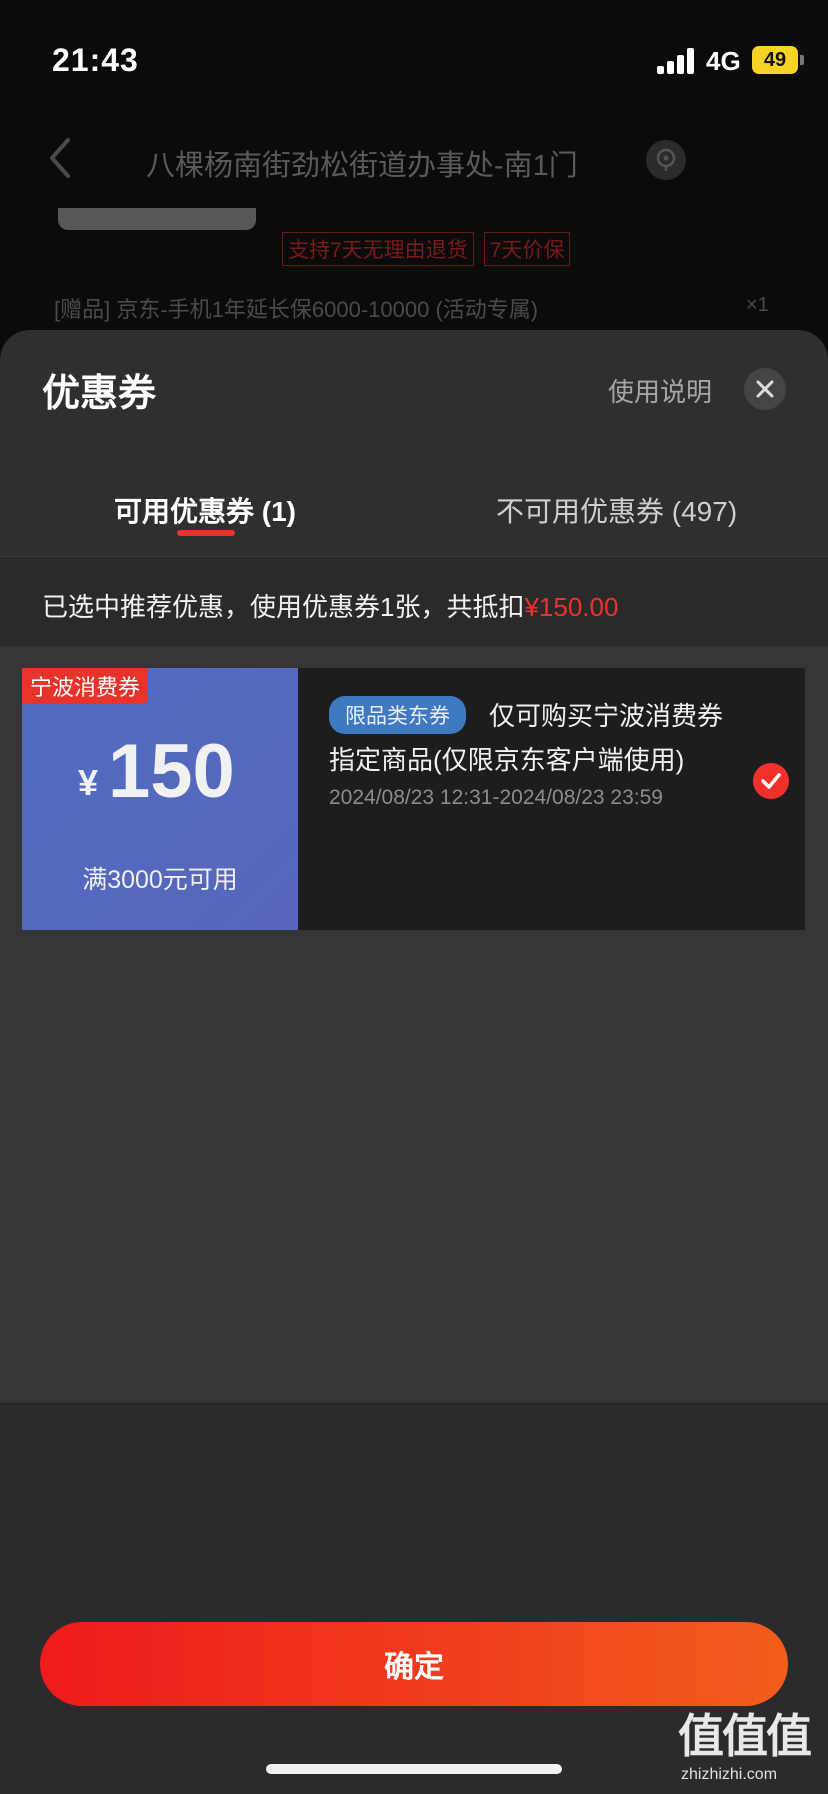  I want to click on active-tab-indicator, so click(206, 533).